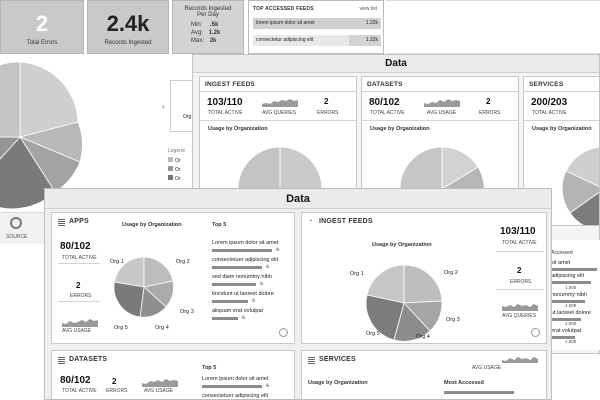 The width and height of the screenshot is (600, 400). I want to click on feed-row-name: consectetur adipiscing elit, so click(285, 40).